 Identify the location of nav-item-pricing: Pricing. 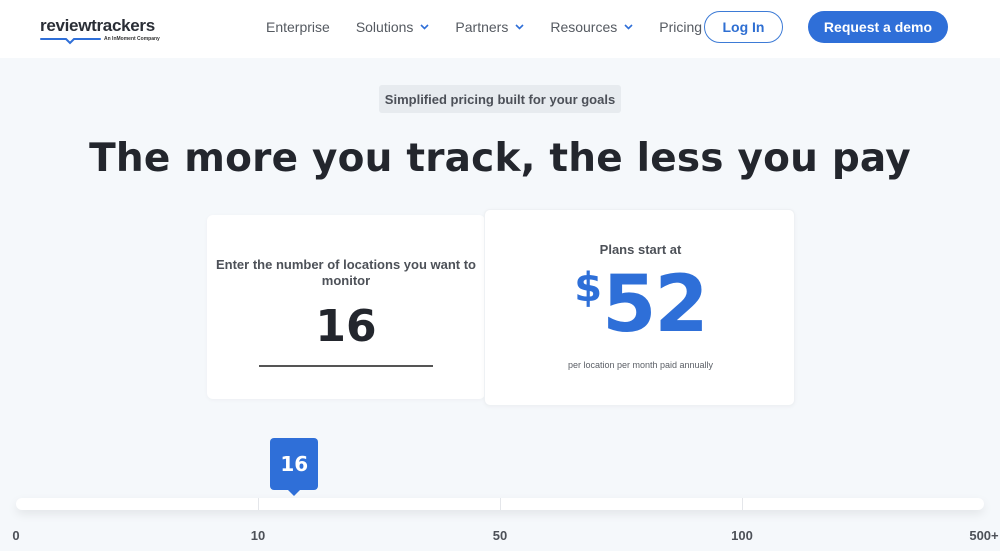
(680, 27).